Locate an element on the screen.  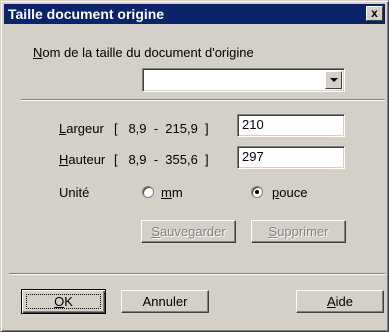
height-input-value: 297 is located at coordinates (253, 156).